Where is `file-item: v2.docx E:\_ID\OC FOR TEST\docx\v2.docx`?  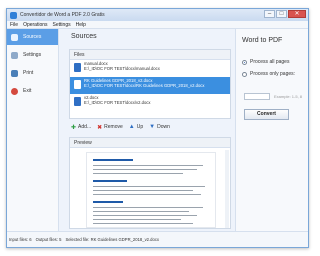 file-item: v2.docx E:\_ID\OC FOR TEST\docx\v2.docx is located at coordinates (150, 102).